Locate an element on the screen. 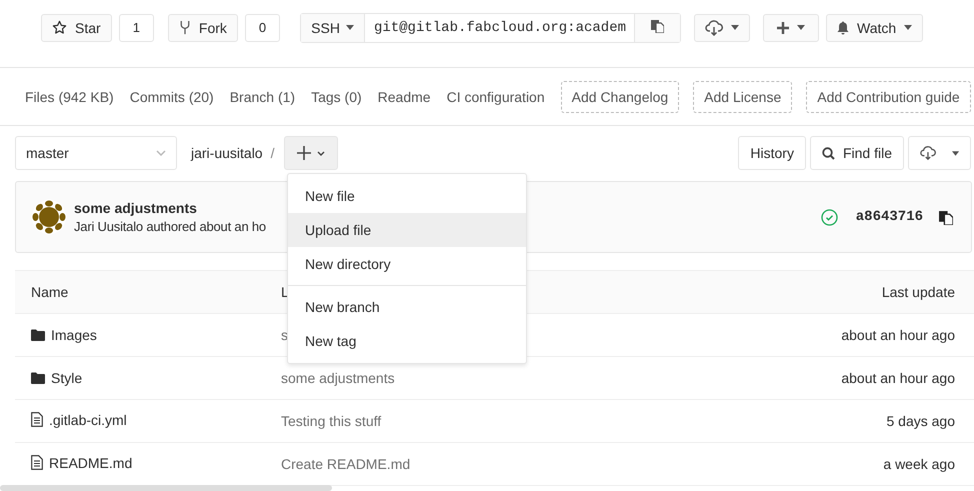 The height and width of the screenshot is (491, 974). menu-item: New directory is located at coordinates (407, 264).